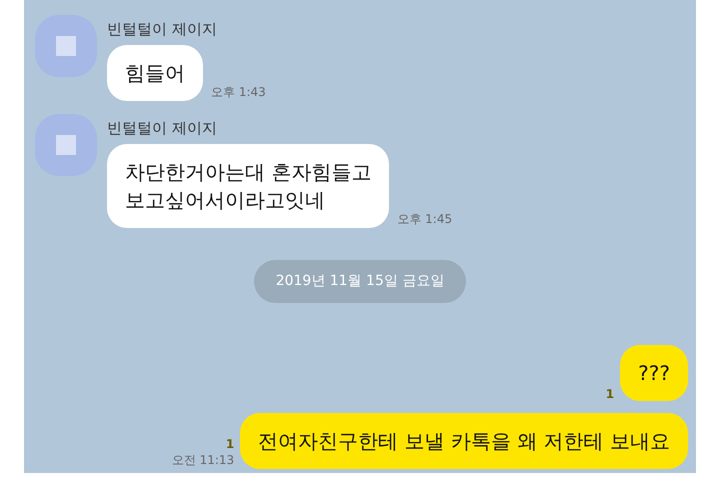 The image size is (720, 484). Describe the element at coordinates (238, 92) in the screenshot. I see `message-time: 오후 1:43` at that location.